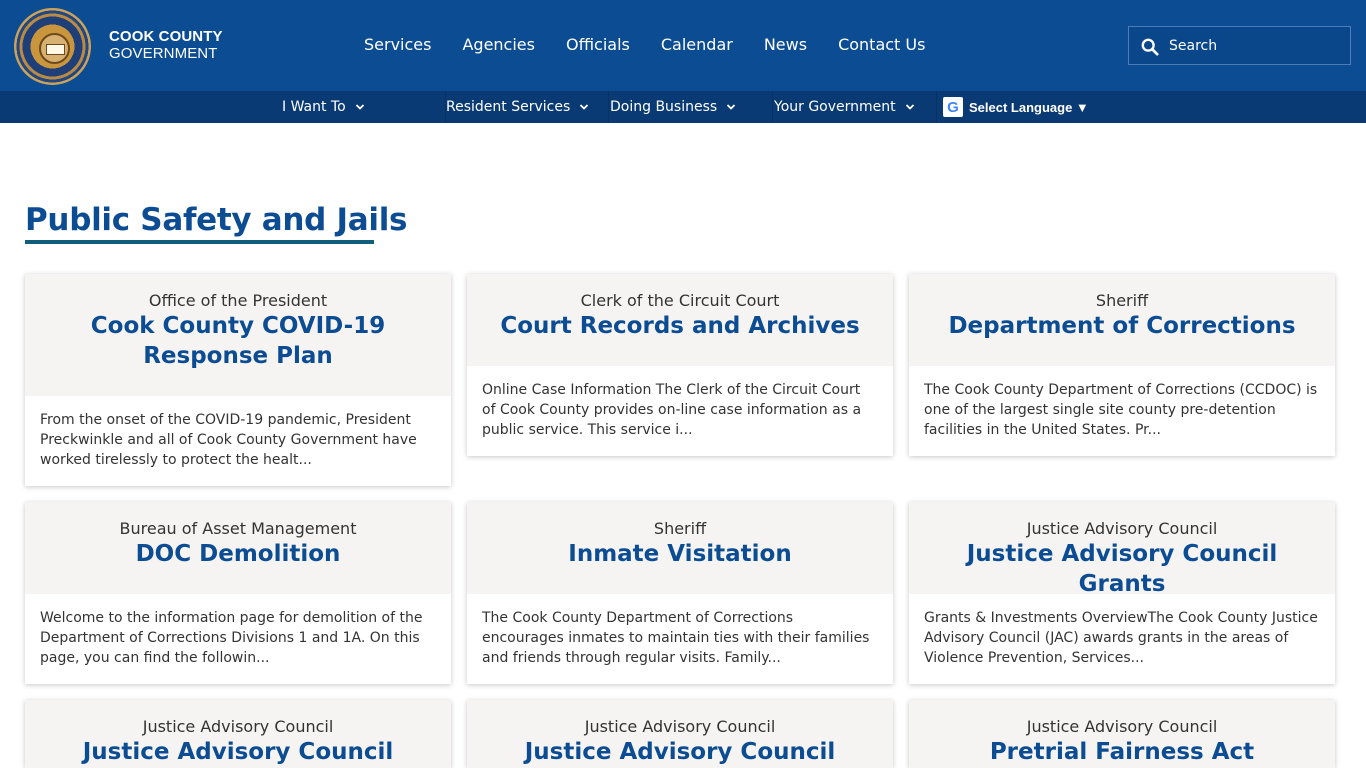 This screenshot has height=768, width=1366. Describe the element at coordinates (508, 107) in the screenshot. I see `subnav-label: Resident Services` at that location.